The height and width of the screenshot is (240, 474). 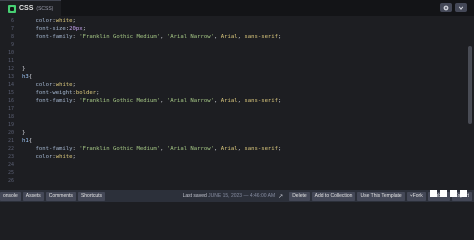 What do you see at coordinates (54, 29) in the screenshot?
I see `line-code: font-size:20px;` at bounding box center [54, 29].